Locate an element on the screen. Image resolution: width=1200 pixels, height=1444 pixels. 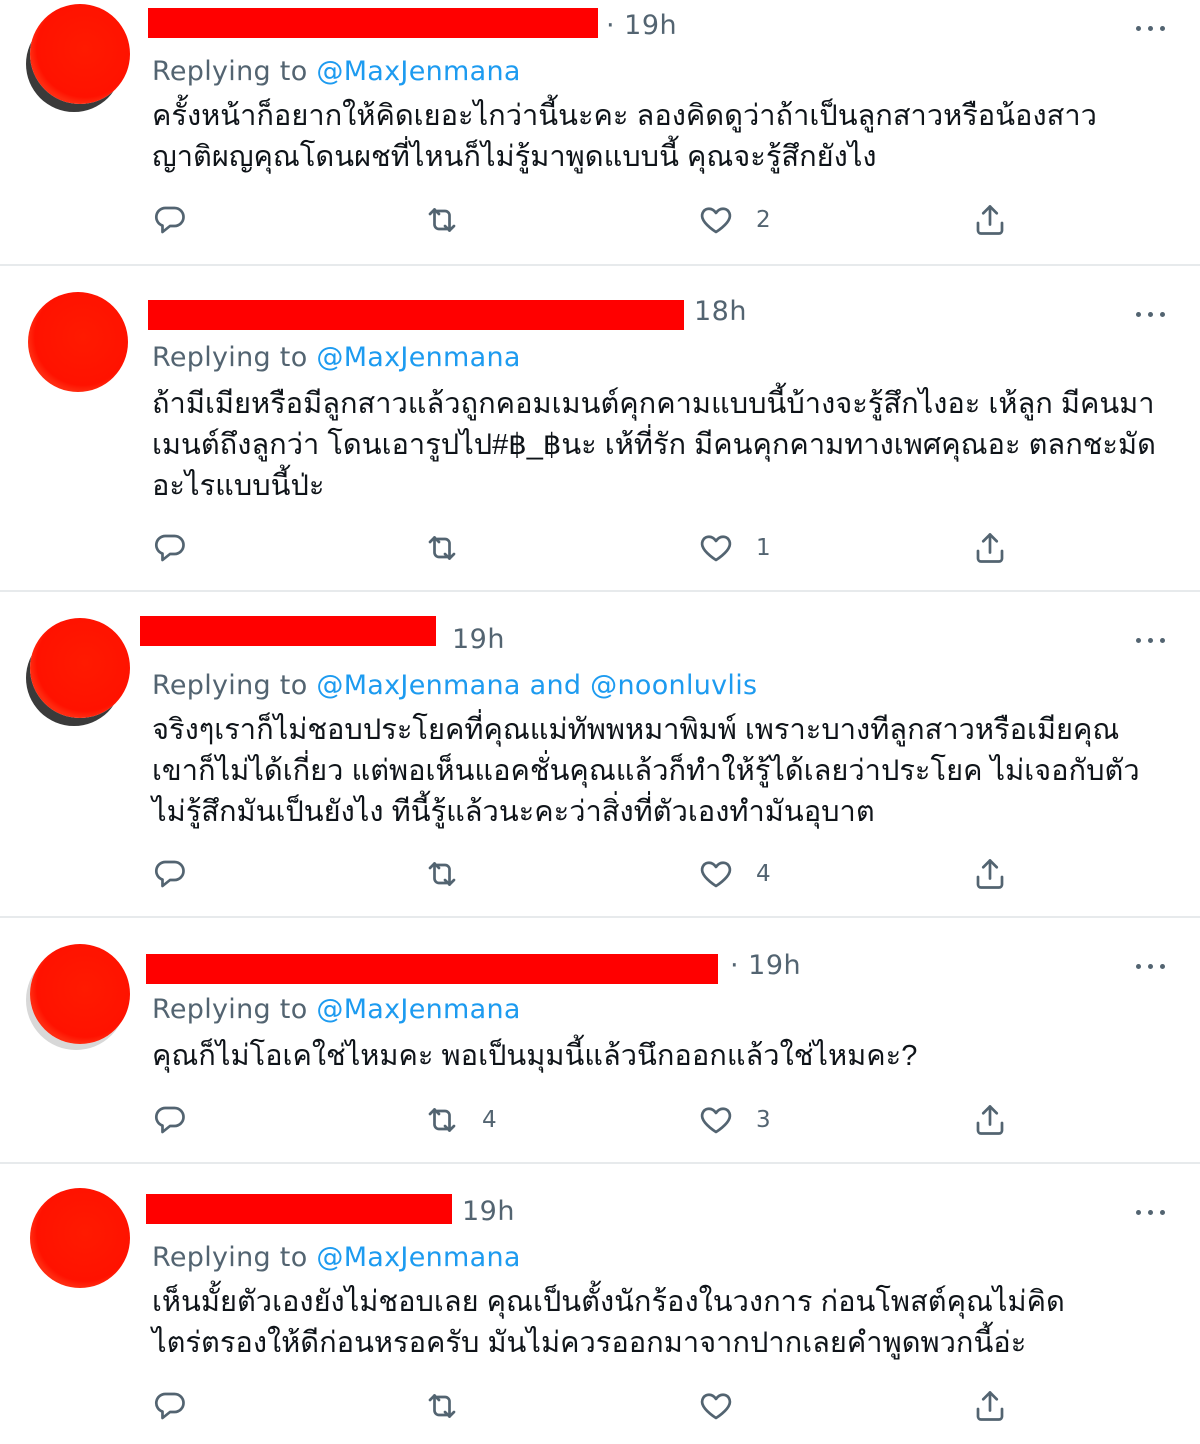
like-button: 2 is located at coordinates (734, 220).